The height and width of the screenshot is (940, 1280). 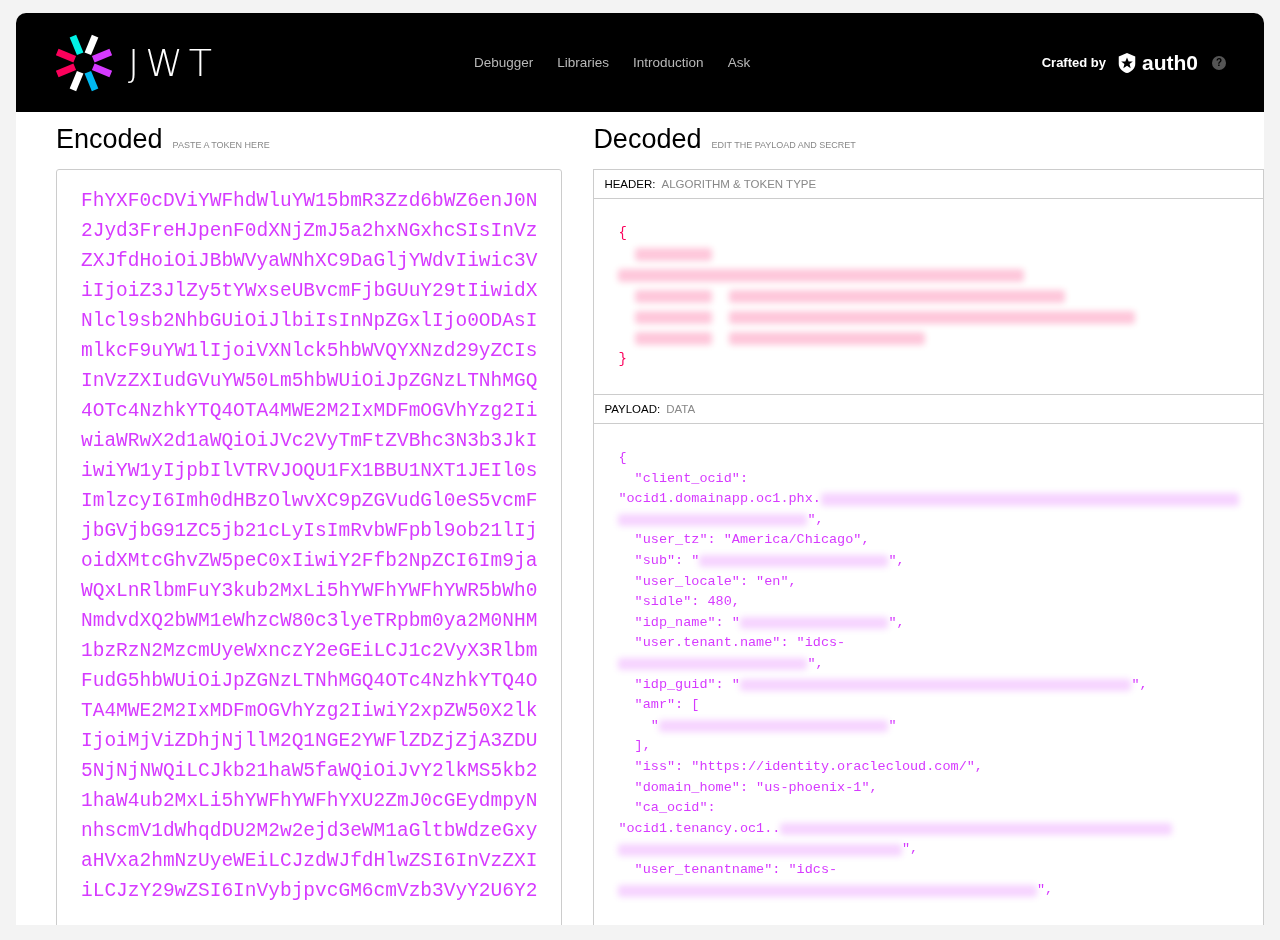 What do you see at coordinates (583, 62) in the screenshot?
I see `nav-link: Libraries` at bounding box center [583, 62].